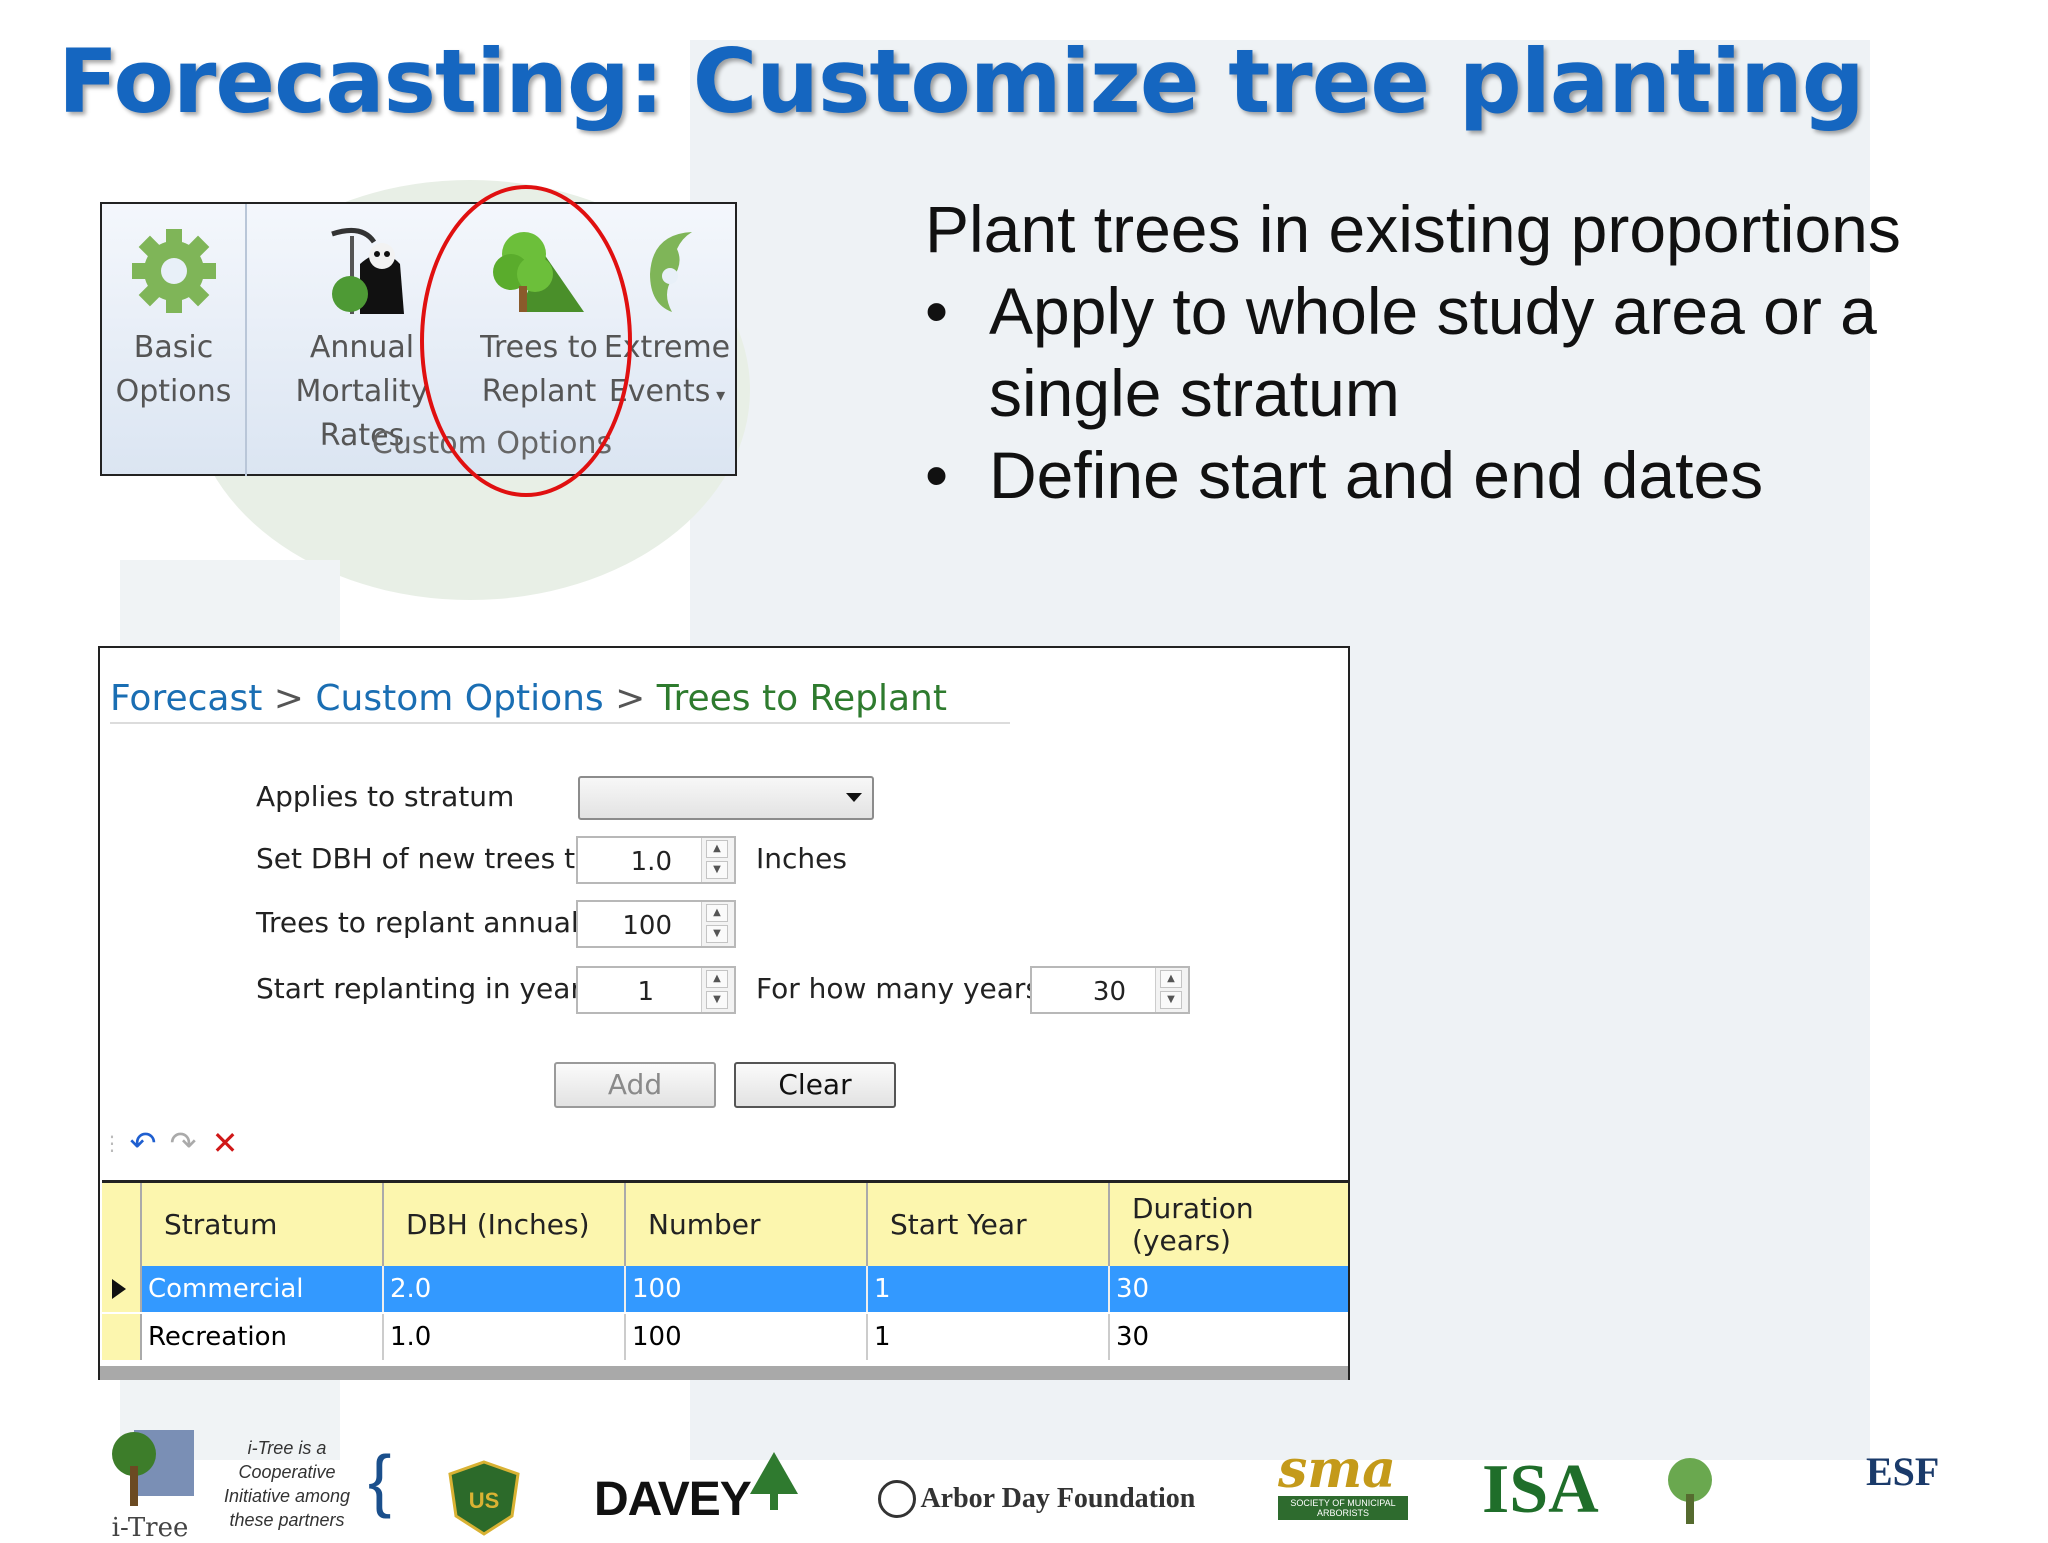 The image size is (2048, 1543). What do you see at coordinates (287, 1472) in the screenshot?
I see `coop-line: Cooperative` at bounding box center [287, 1472].